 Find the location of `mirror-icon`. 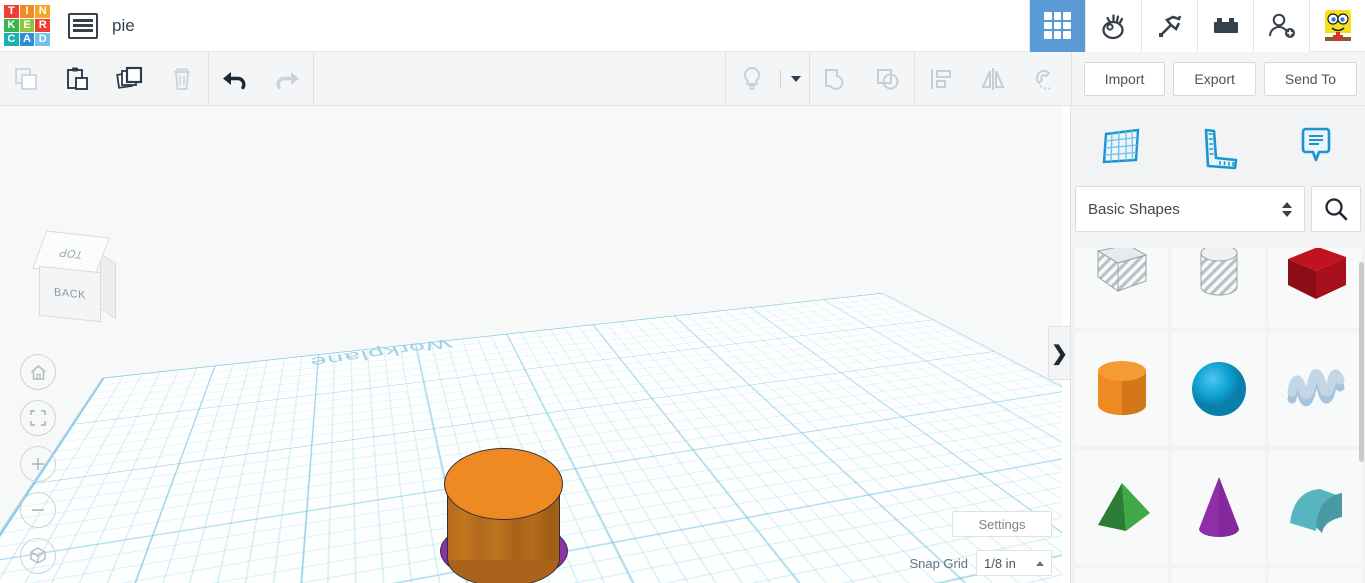

mirror-icon is located at coordinates (993, 78).